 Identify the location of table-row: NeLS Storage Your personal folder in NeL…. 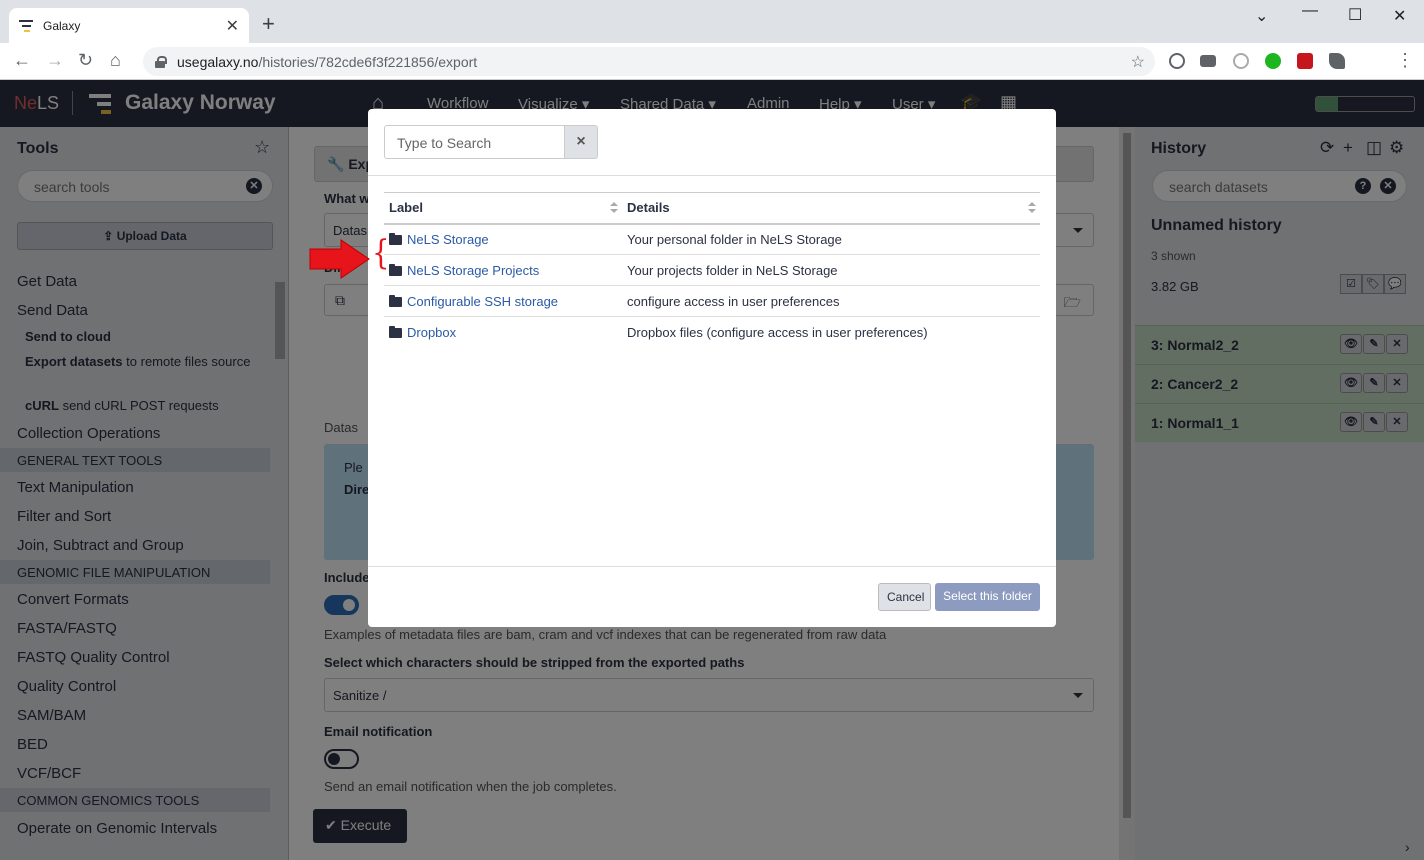
(712, 239).